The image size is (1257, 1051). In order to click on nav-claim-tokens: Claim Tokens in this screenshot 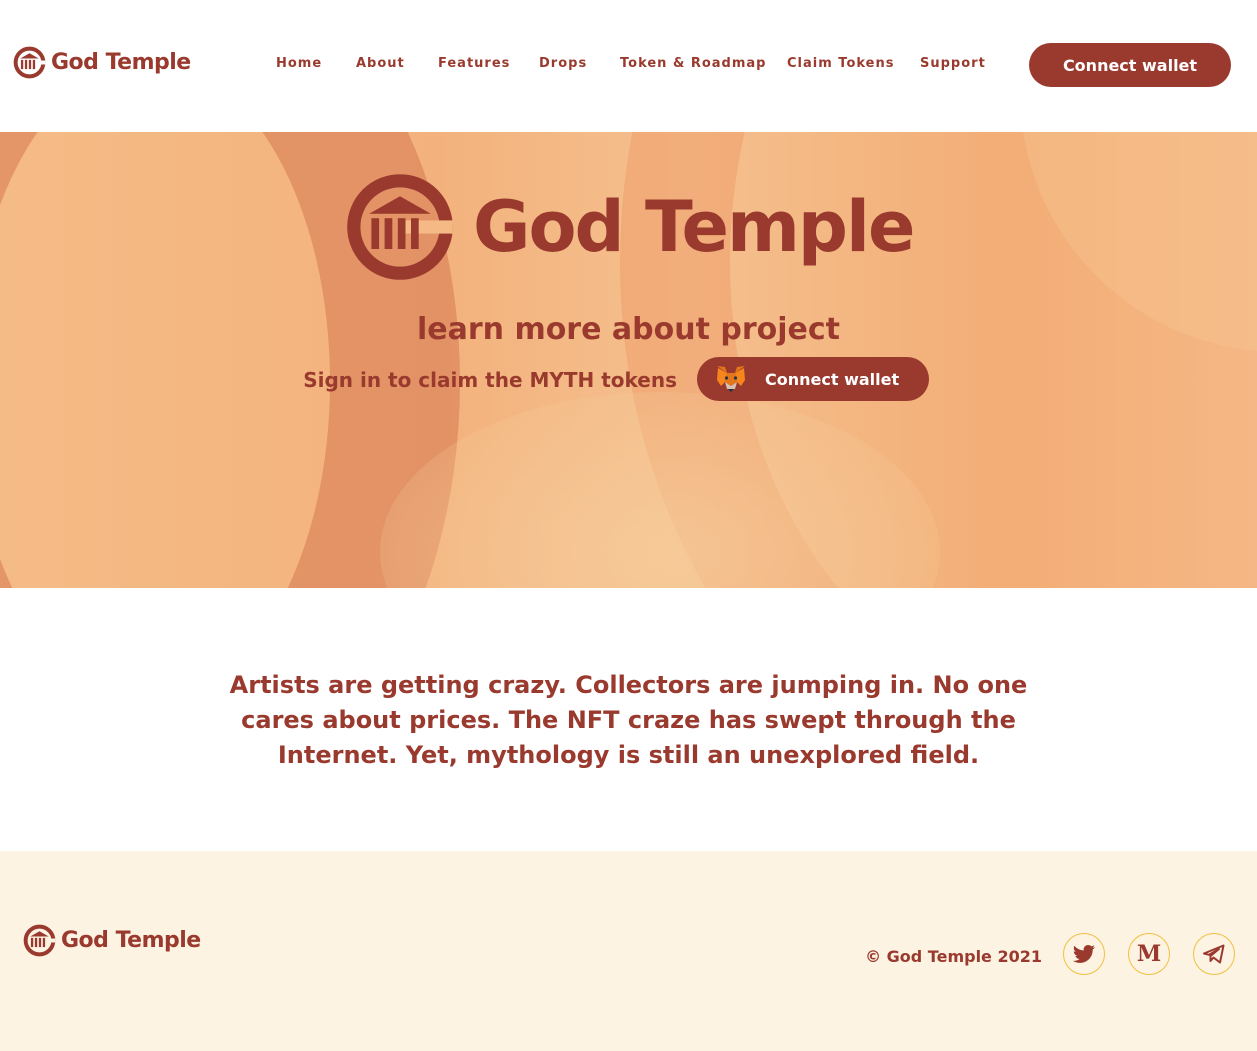, I will do `click(840, 63)`.